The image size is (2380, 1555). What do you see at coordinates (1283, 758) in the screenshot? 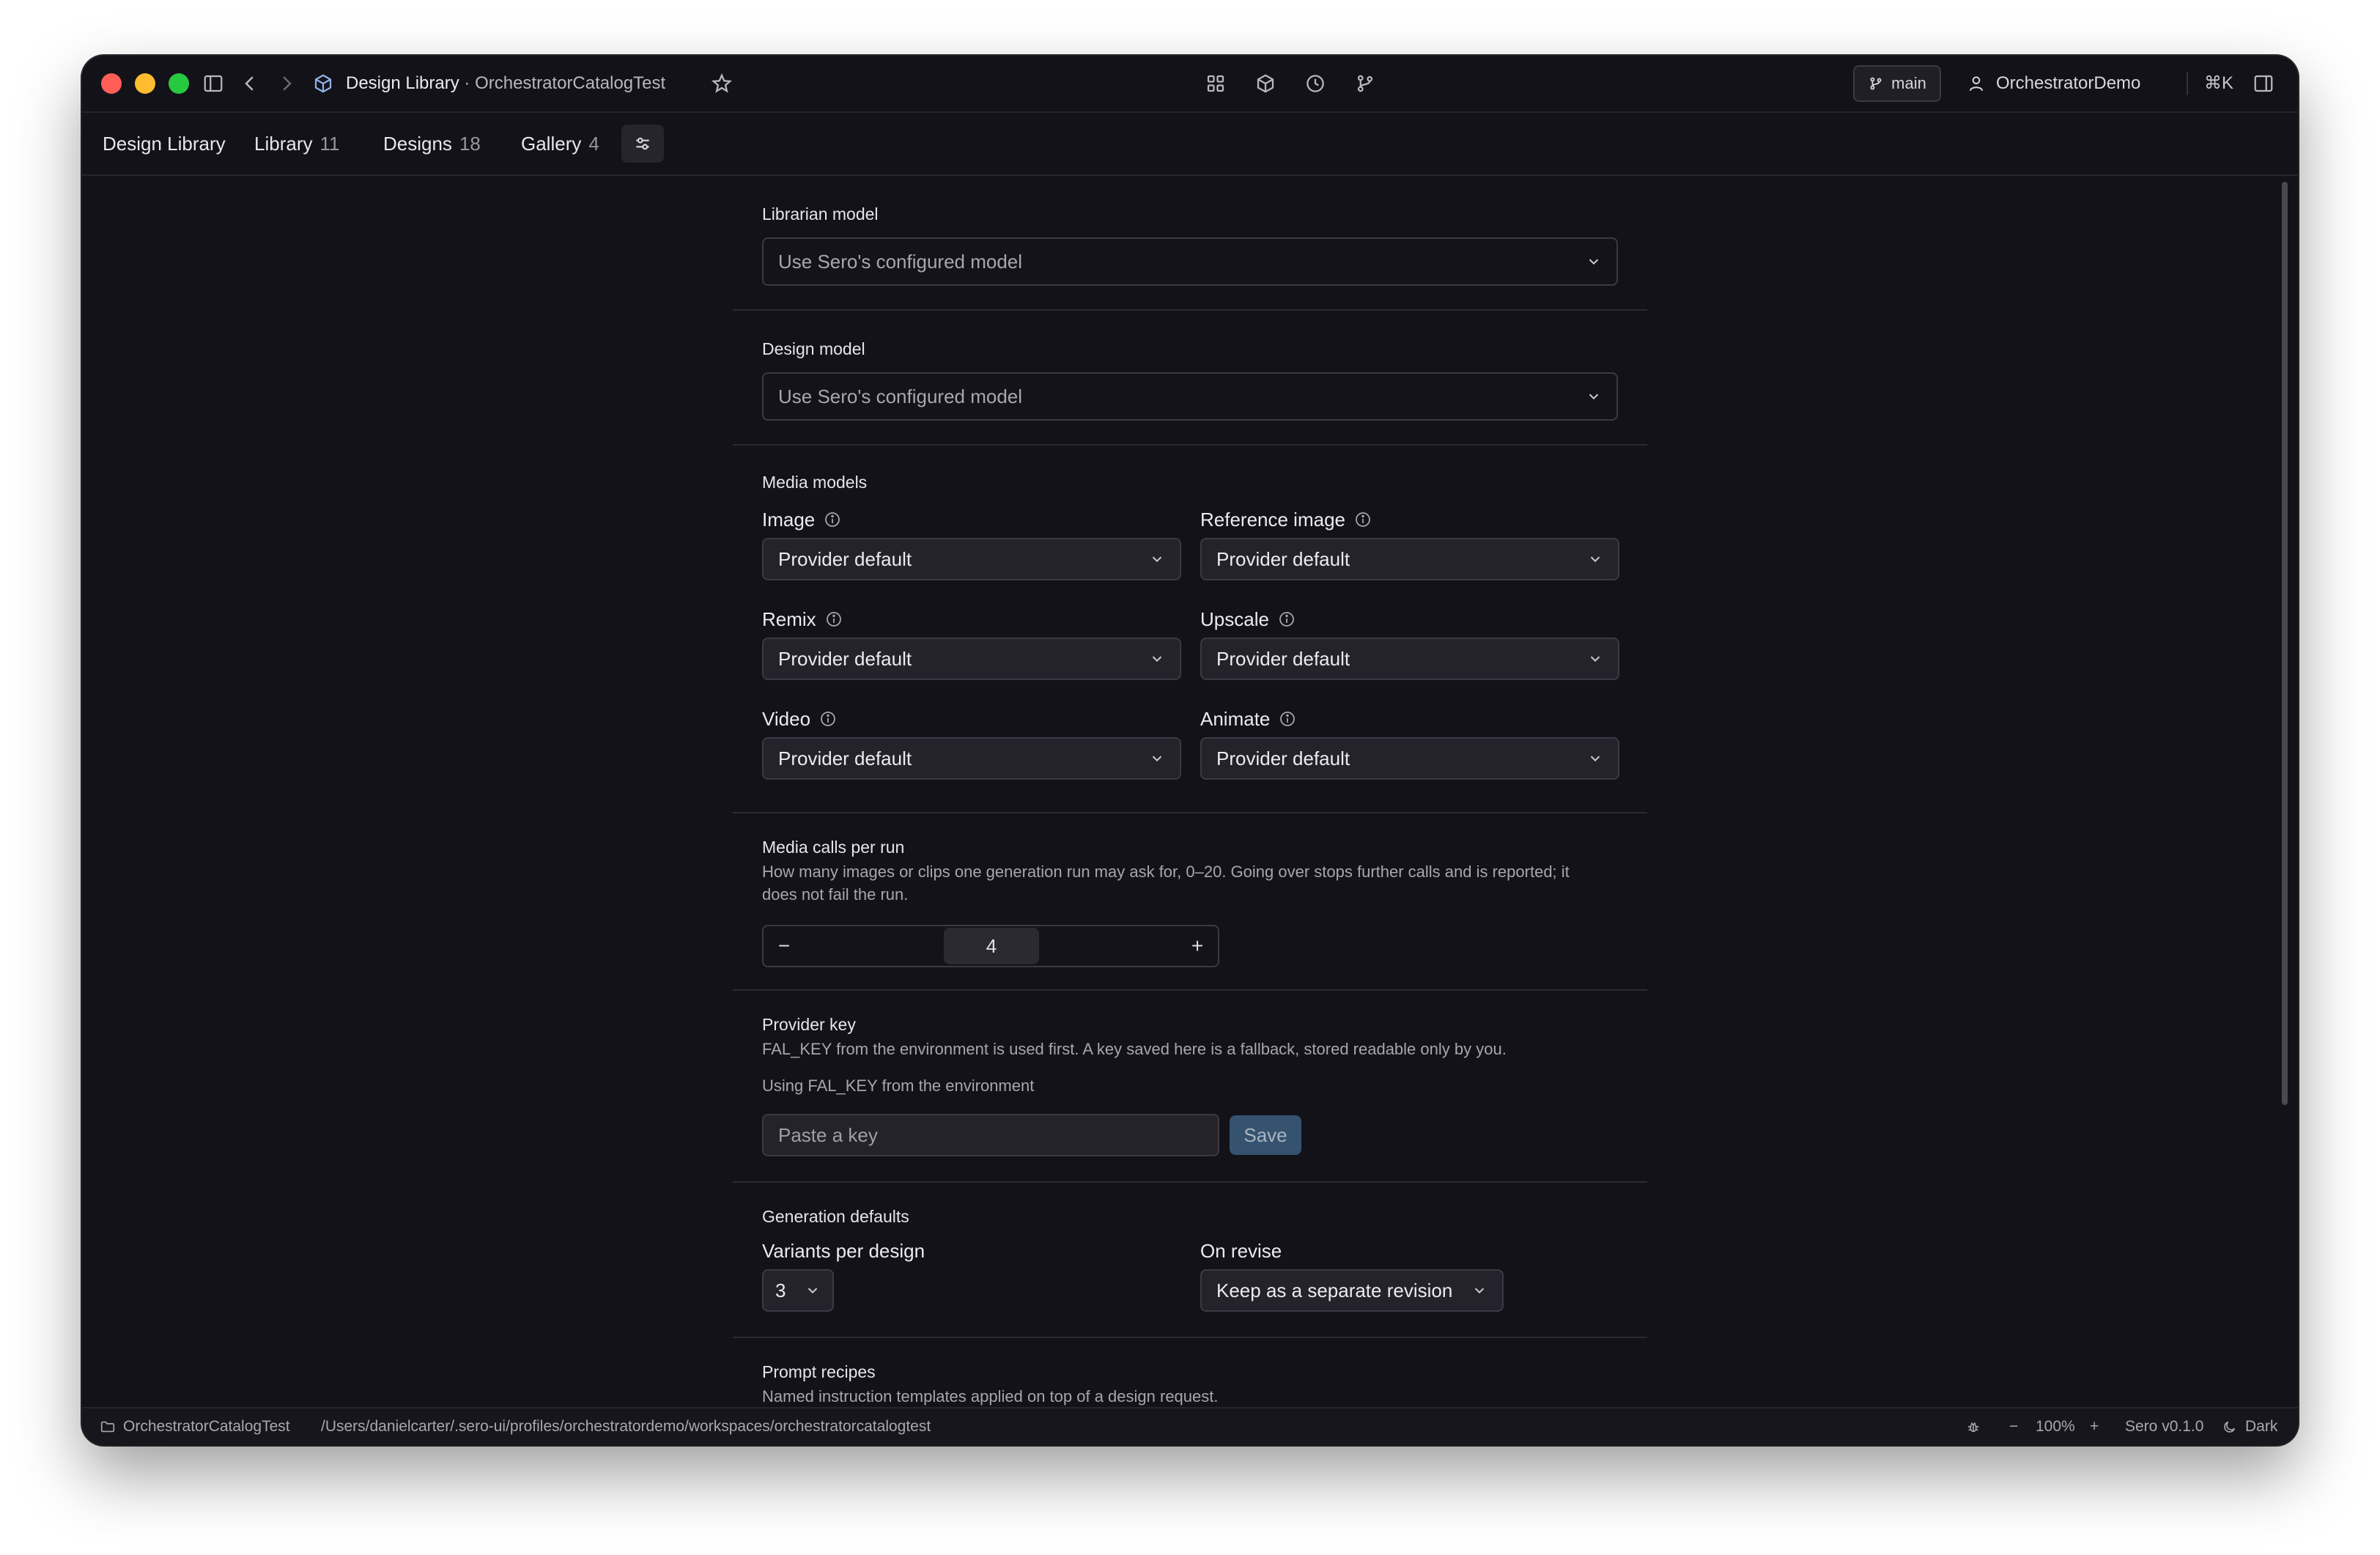
I see `animate-model-value: Provider default` at bounding box center [1283, 758].